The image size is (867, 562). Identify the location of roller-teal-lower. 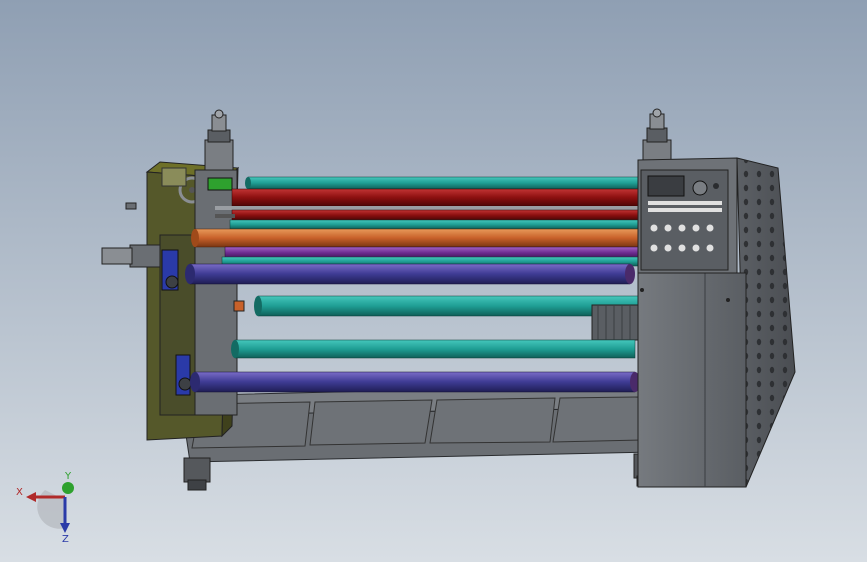
(449, 306).